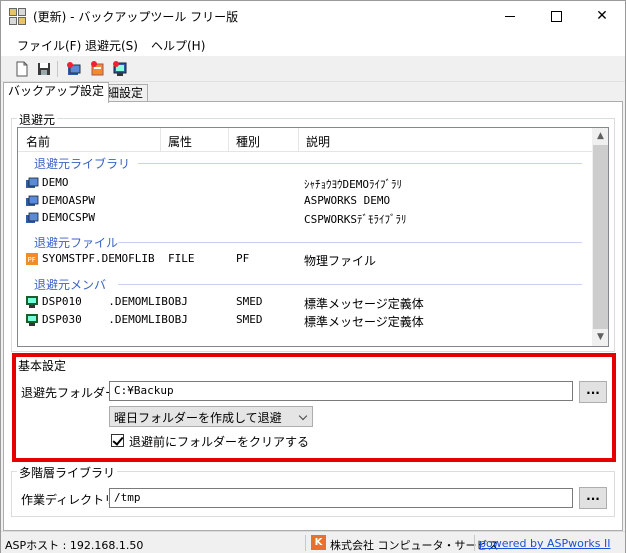  What do you see at coordinates (243, 258) in the screenshot?
I see `cell-type: PF` at bounding box center [243, 258].